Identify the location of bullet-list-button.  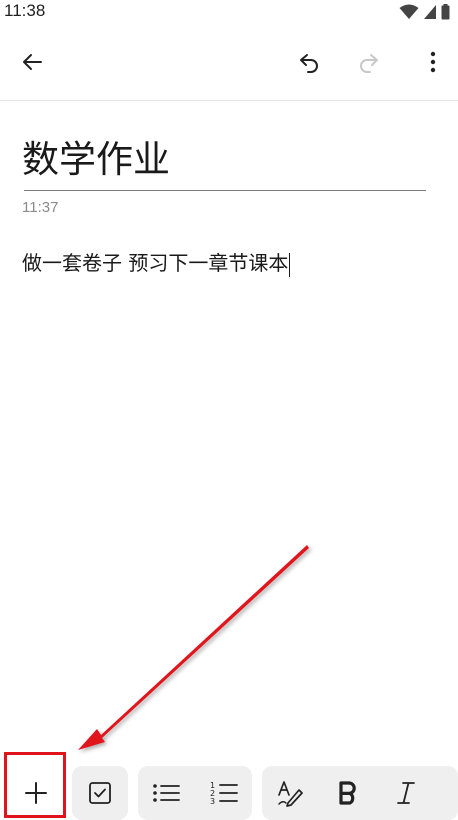
(166, 793).